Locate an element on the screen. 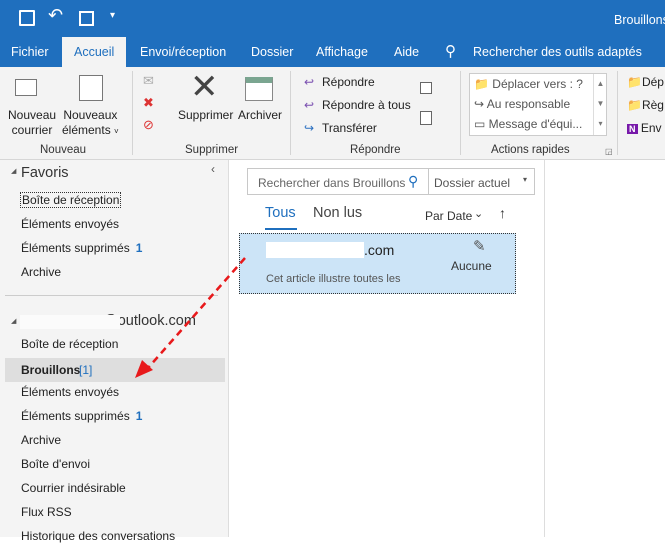 This screenshot has width=665, height=543. drag-arrow-annotation is located at coordinates (190, 317).